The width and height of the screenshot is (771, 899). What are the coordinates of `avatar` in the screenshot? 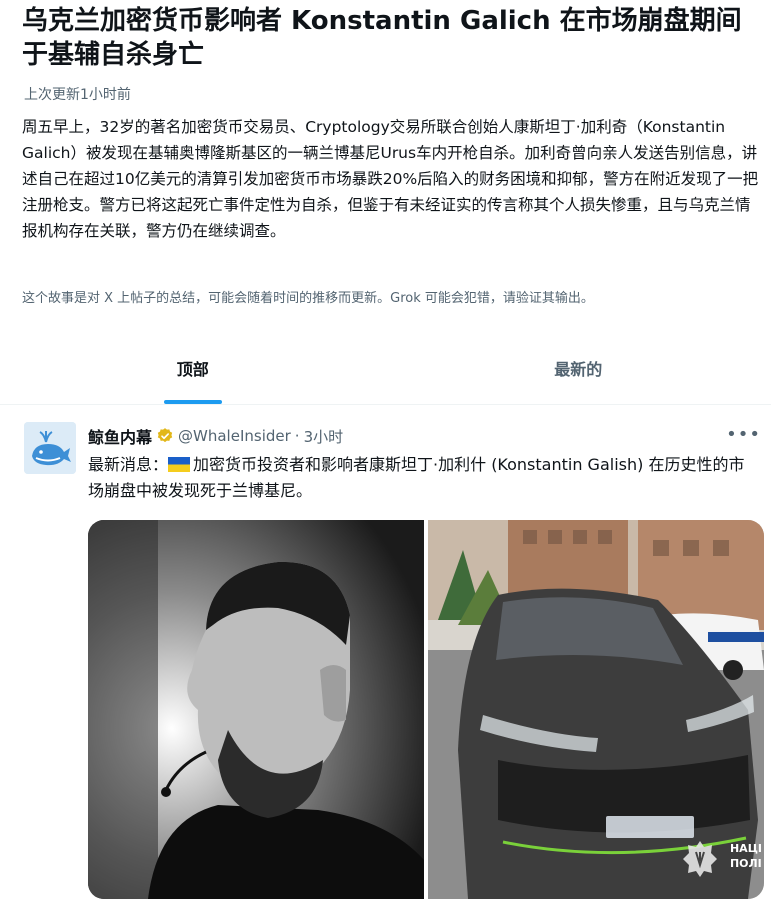 It's located at (50, 448).